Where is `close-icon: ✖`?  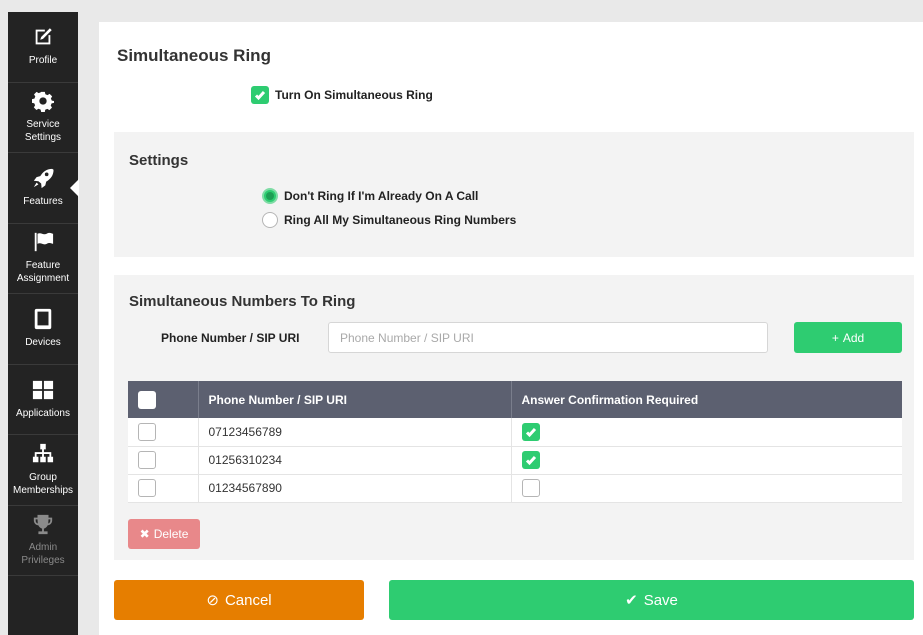
close-icon: ✖ is located at coordinates (144, 534).